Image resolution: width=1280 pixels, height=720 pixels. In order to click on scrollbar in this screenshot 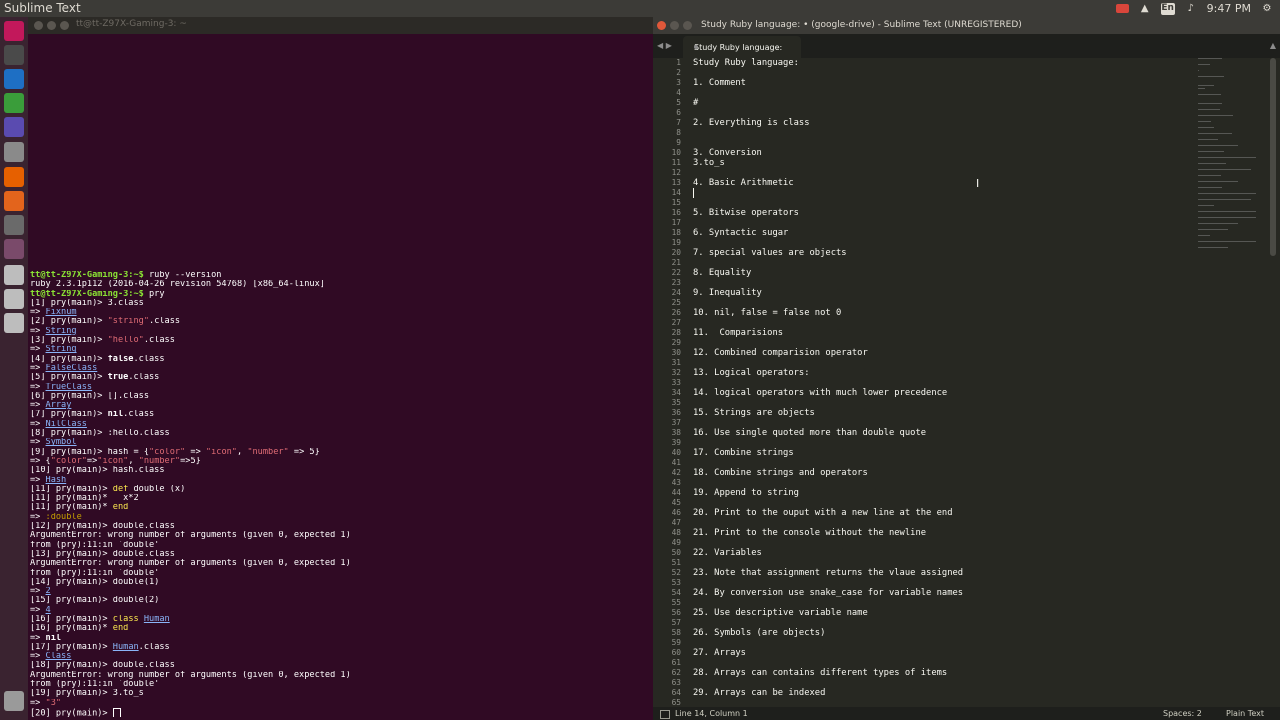, I will do `click(1273, 157)`.